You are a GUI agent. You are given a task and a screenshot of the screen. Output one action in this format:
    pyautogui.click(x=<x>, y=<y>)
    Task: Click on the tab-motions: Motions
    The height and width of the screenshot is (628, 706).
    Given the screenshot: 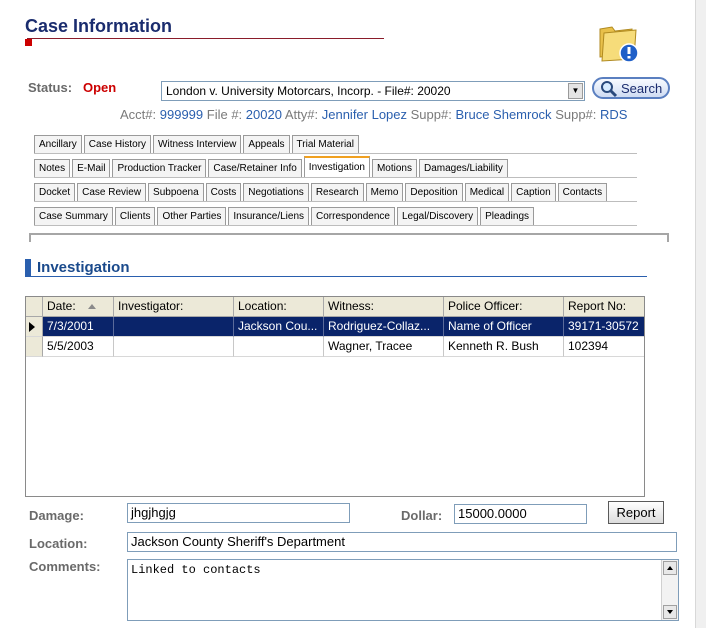 What is the action you would take?
    pyautogui.click(x=394, y=168)
    